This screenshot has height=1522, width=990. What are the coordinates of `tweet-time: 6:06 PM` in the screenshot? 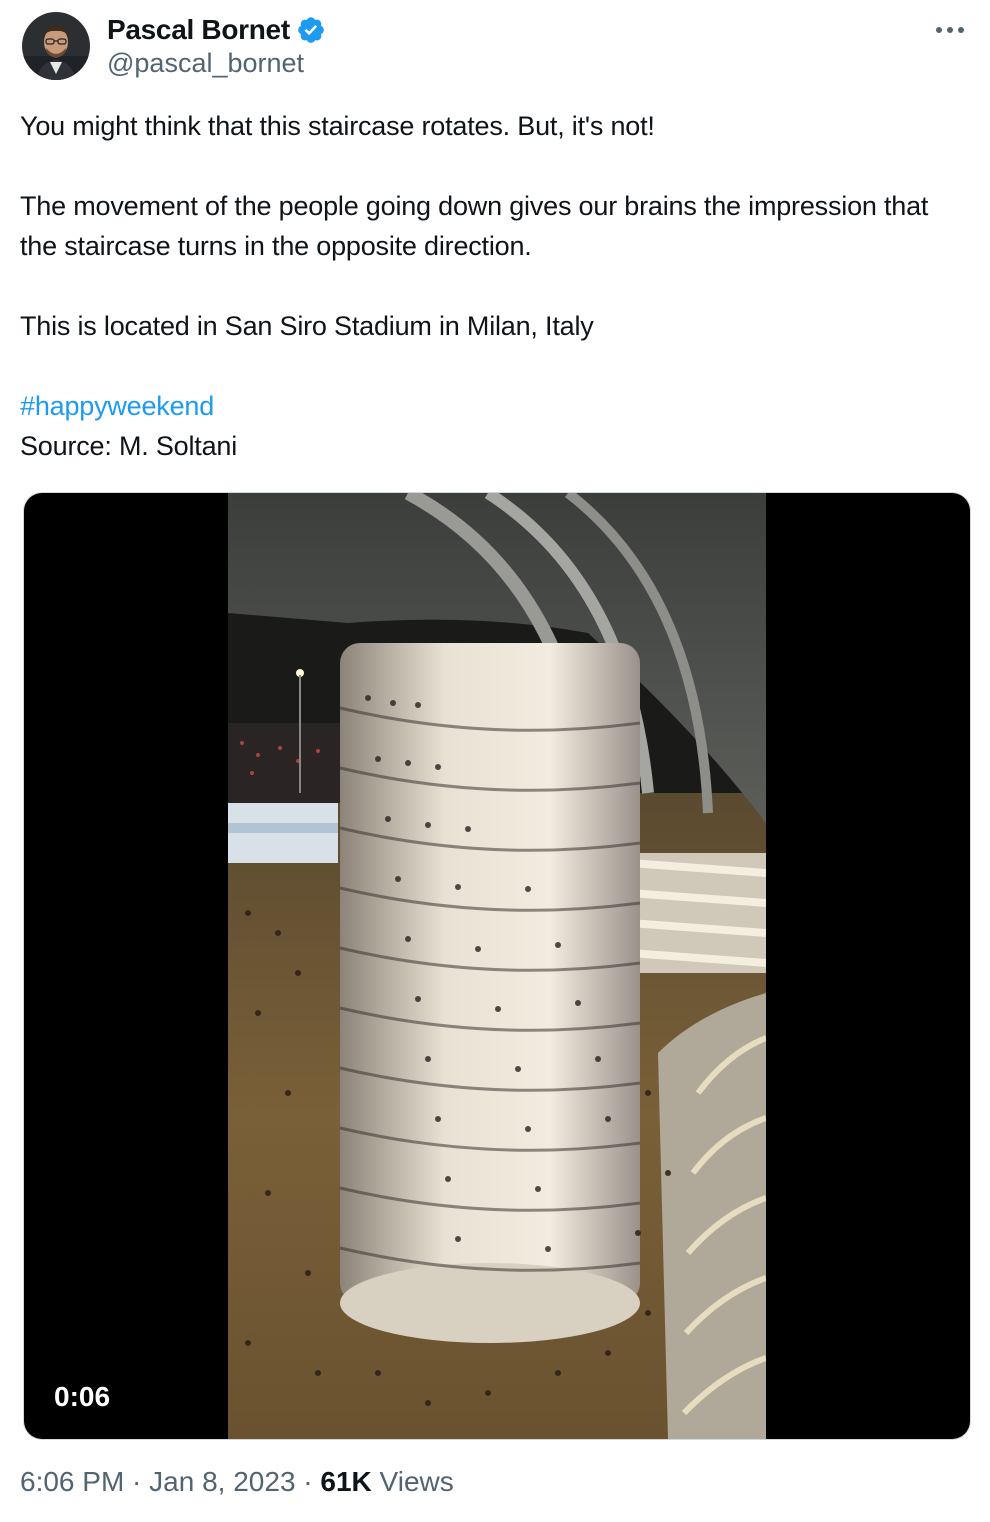 It's located at (72, 1482).